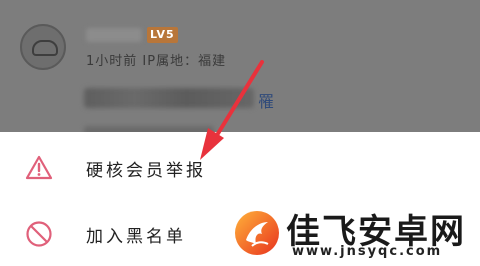 This screenshot has width=480, height=266. I want to click on avatar-face-icon, so click(45, 48).